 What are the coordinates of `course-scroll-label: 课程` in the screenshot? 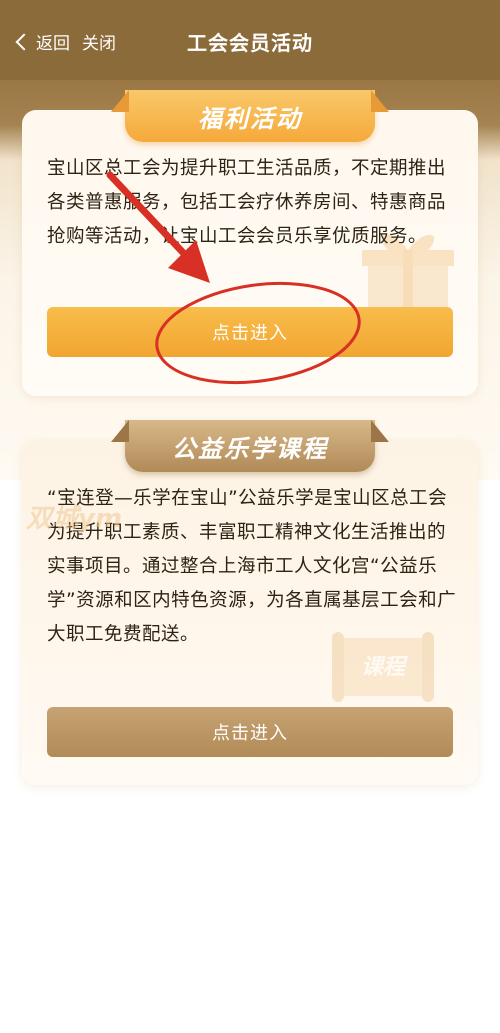 It's located at (384, 667).